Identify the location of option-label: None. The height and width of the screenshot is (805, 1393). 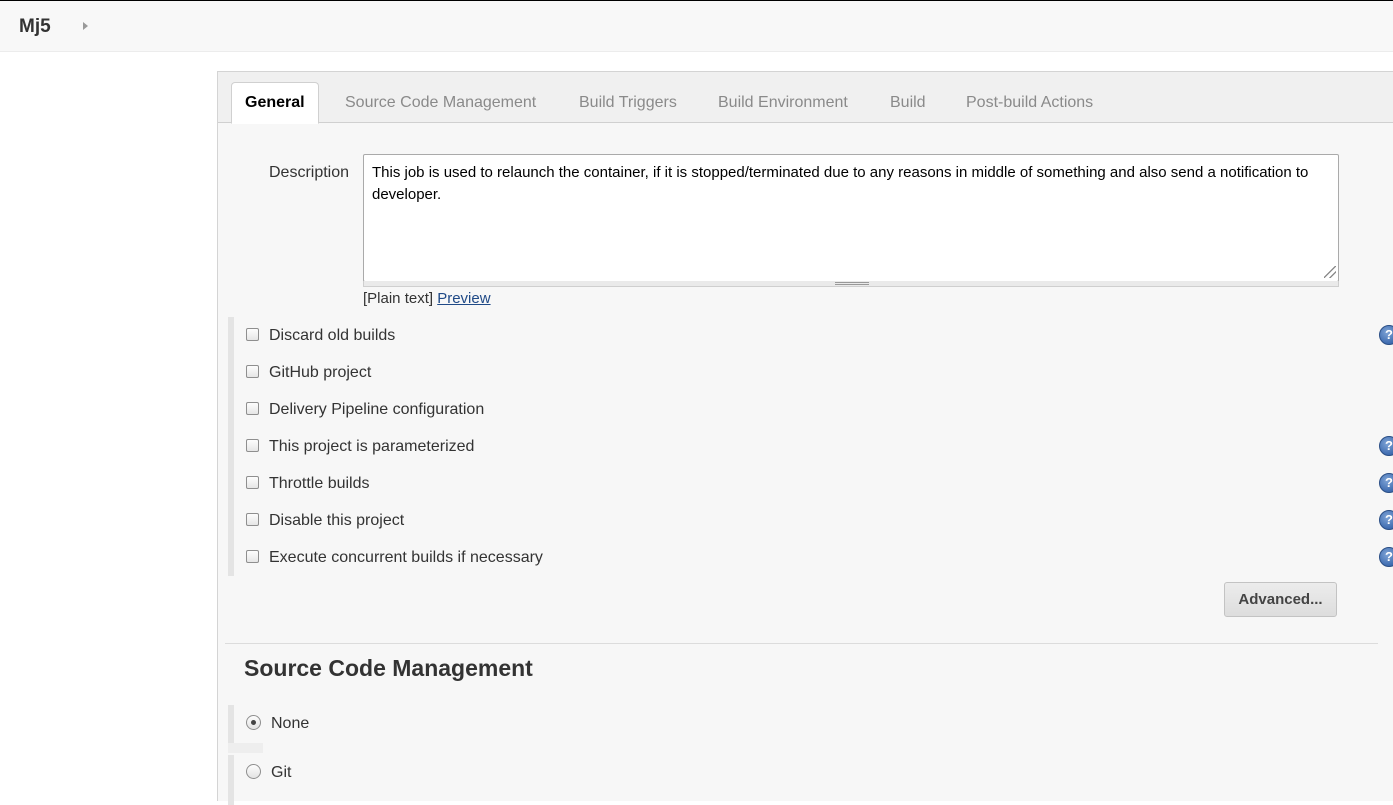
(290, 723).